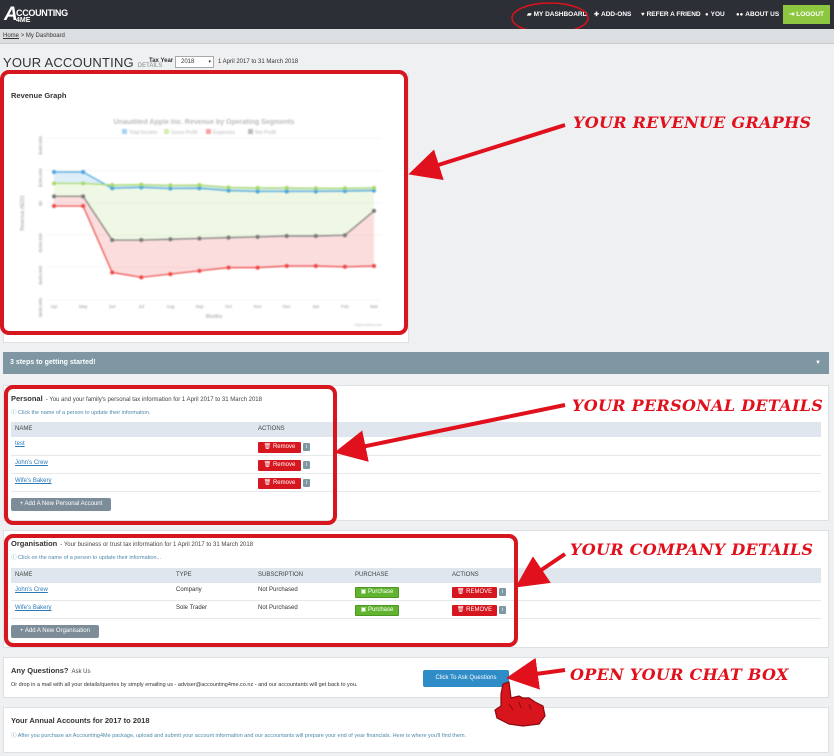  Describe the element at coordinates (536, 673) in the screenshot. I see `arrow-chat` at that location.